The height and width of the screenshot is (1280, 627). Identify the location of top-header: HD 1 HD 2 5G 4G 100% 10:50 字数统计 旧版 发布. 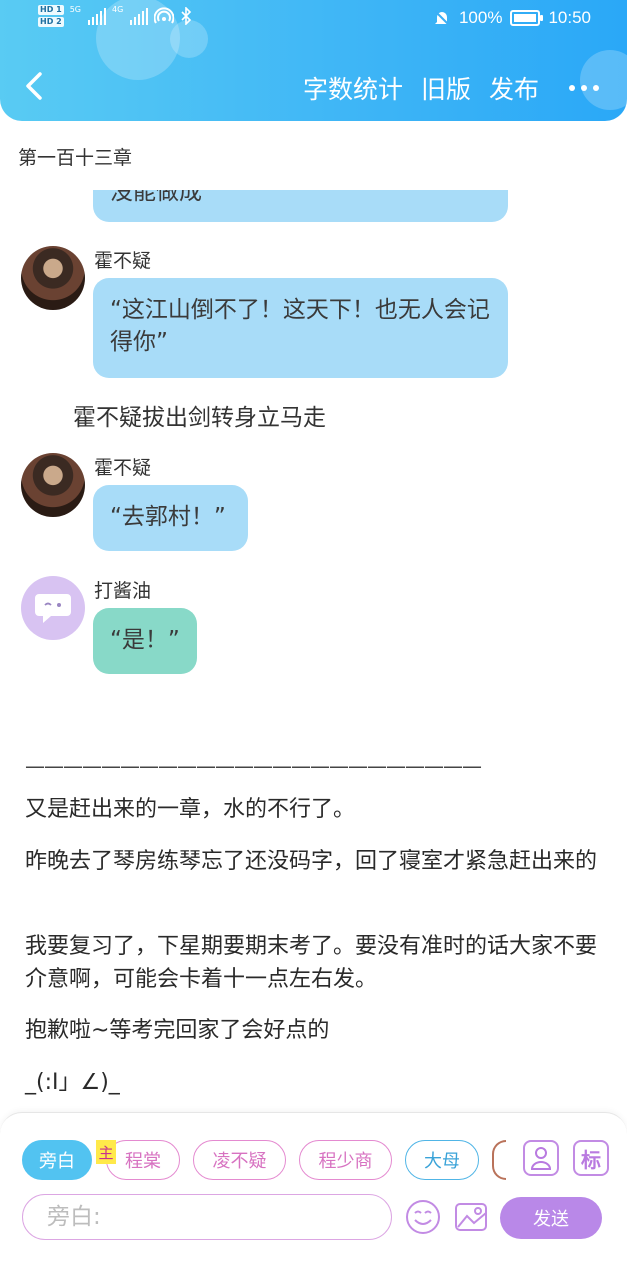
(313, 60).